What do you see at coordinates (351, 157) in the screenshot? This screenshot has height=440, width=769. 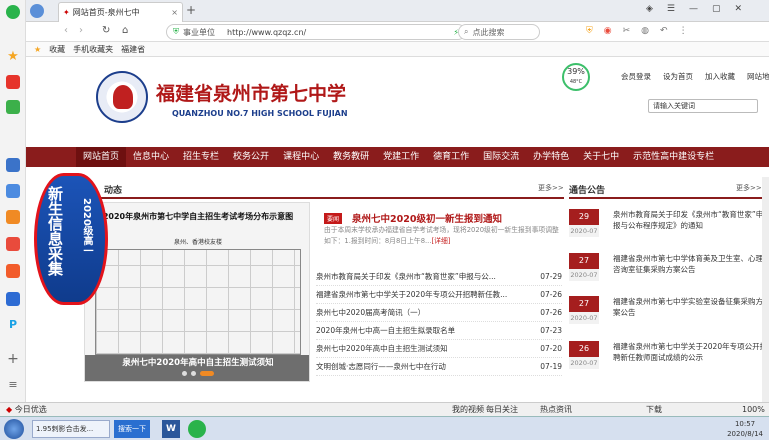 I see `nav-item: 教务教研` at bounding box center [351, 157].